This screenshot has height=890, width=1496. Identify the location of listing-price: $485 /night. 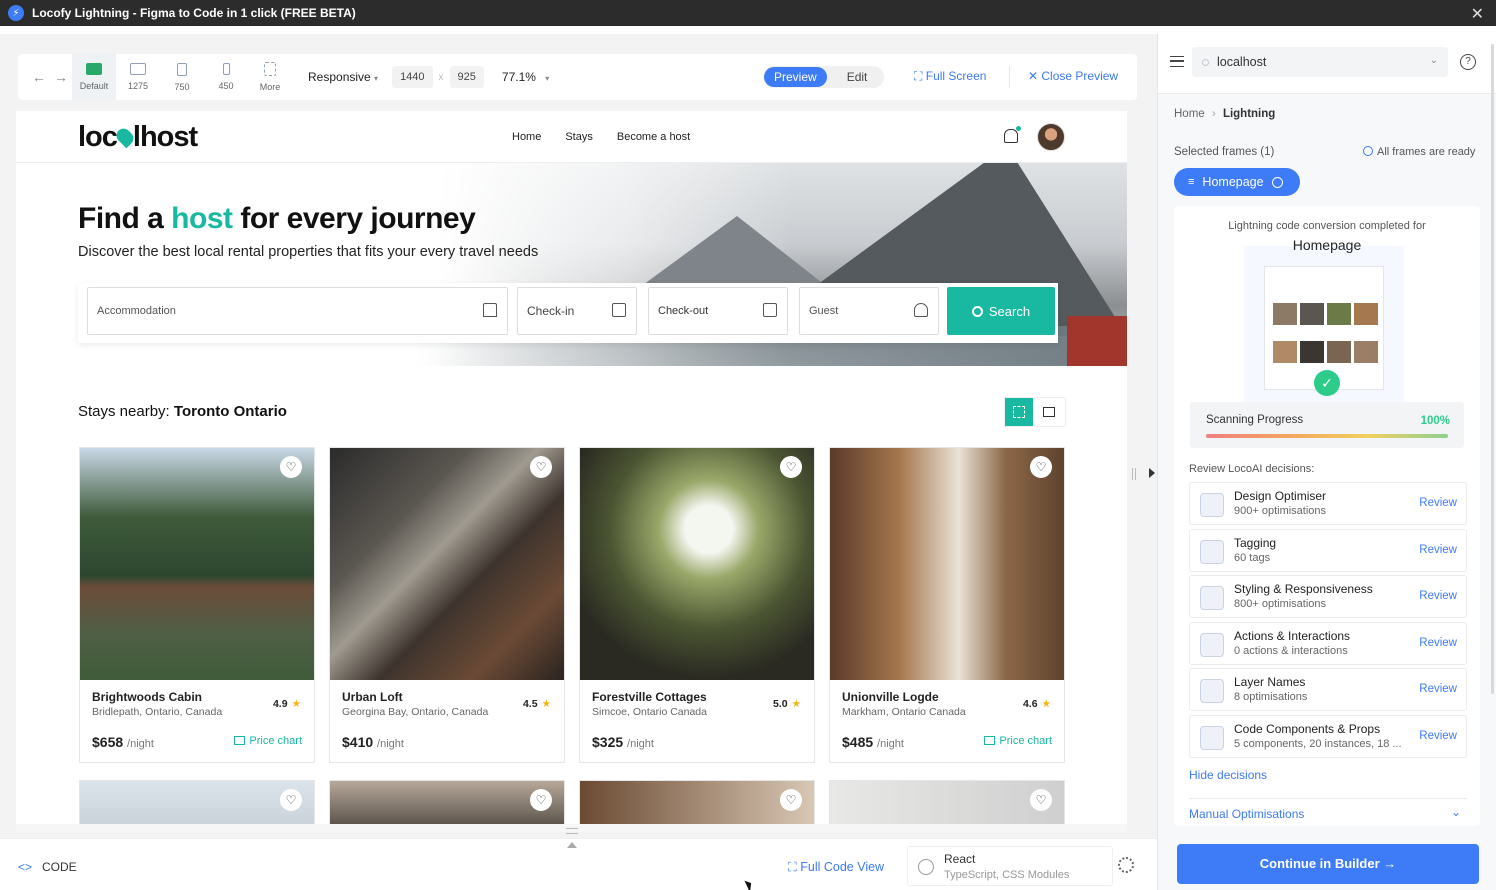
(873, 742).